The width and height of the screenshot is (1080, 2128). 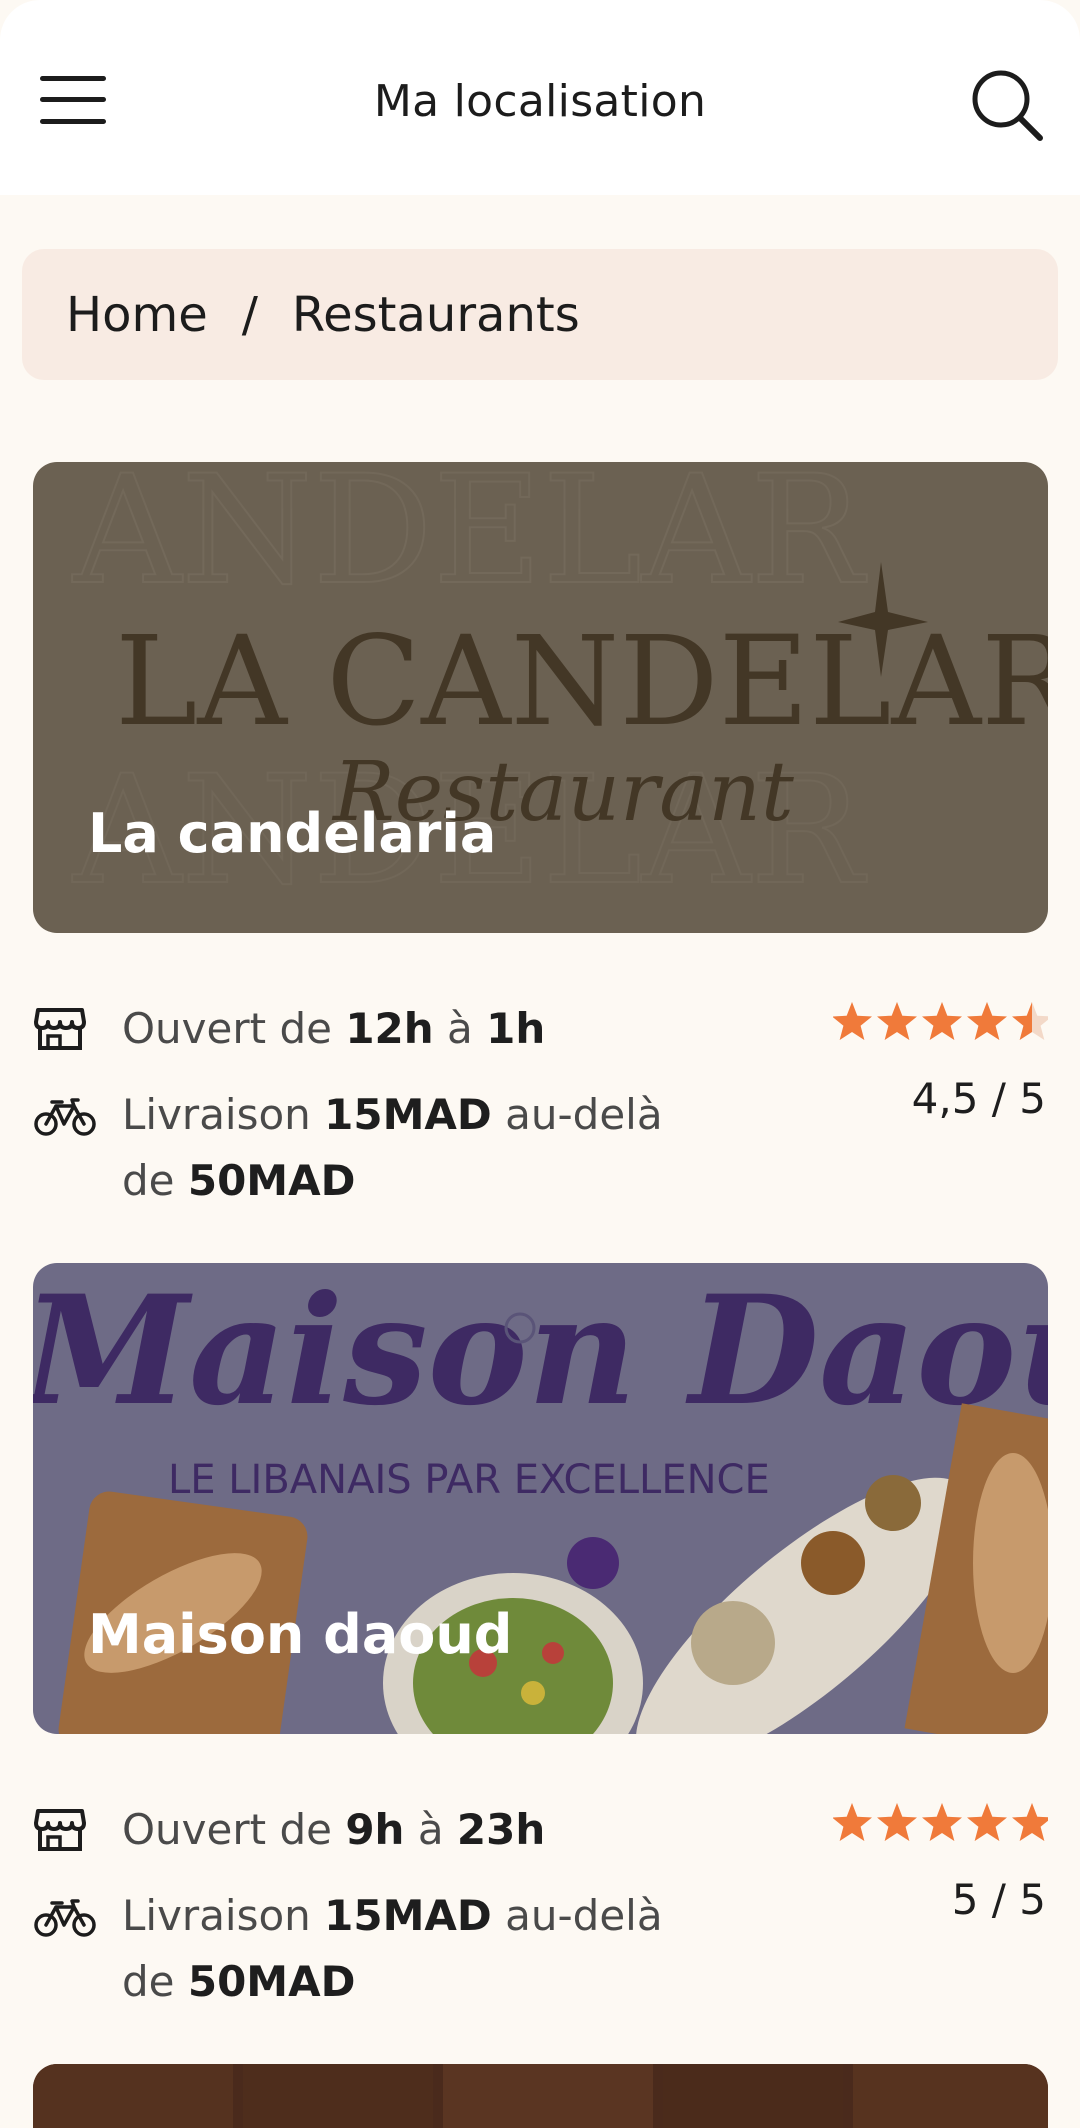 What do you see at coordinates (300, 1634) in the screenshot?
I see `restaurant-name: Maison daoud` at bounding box center [300, 1634].